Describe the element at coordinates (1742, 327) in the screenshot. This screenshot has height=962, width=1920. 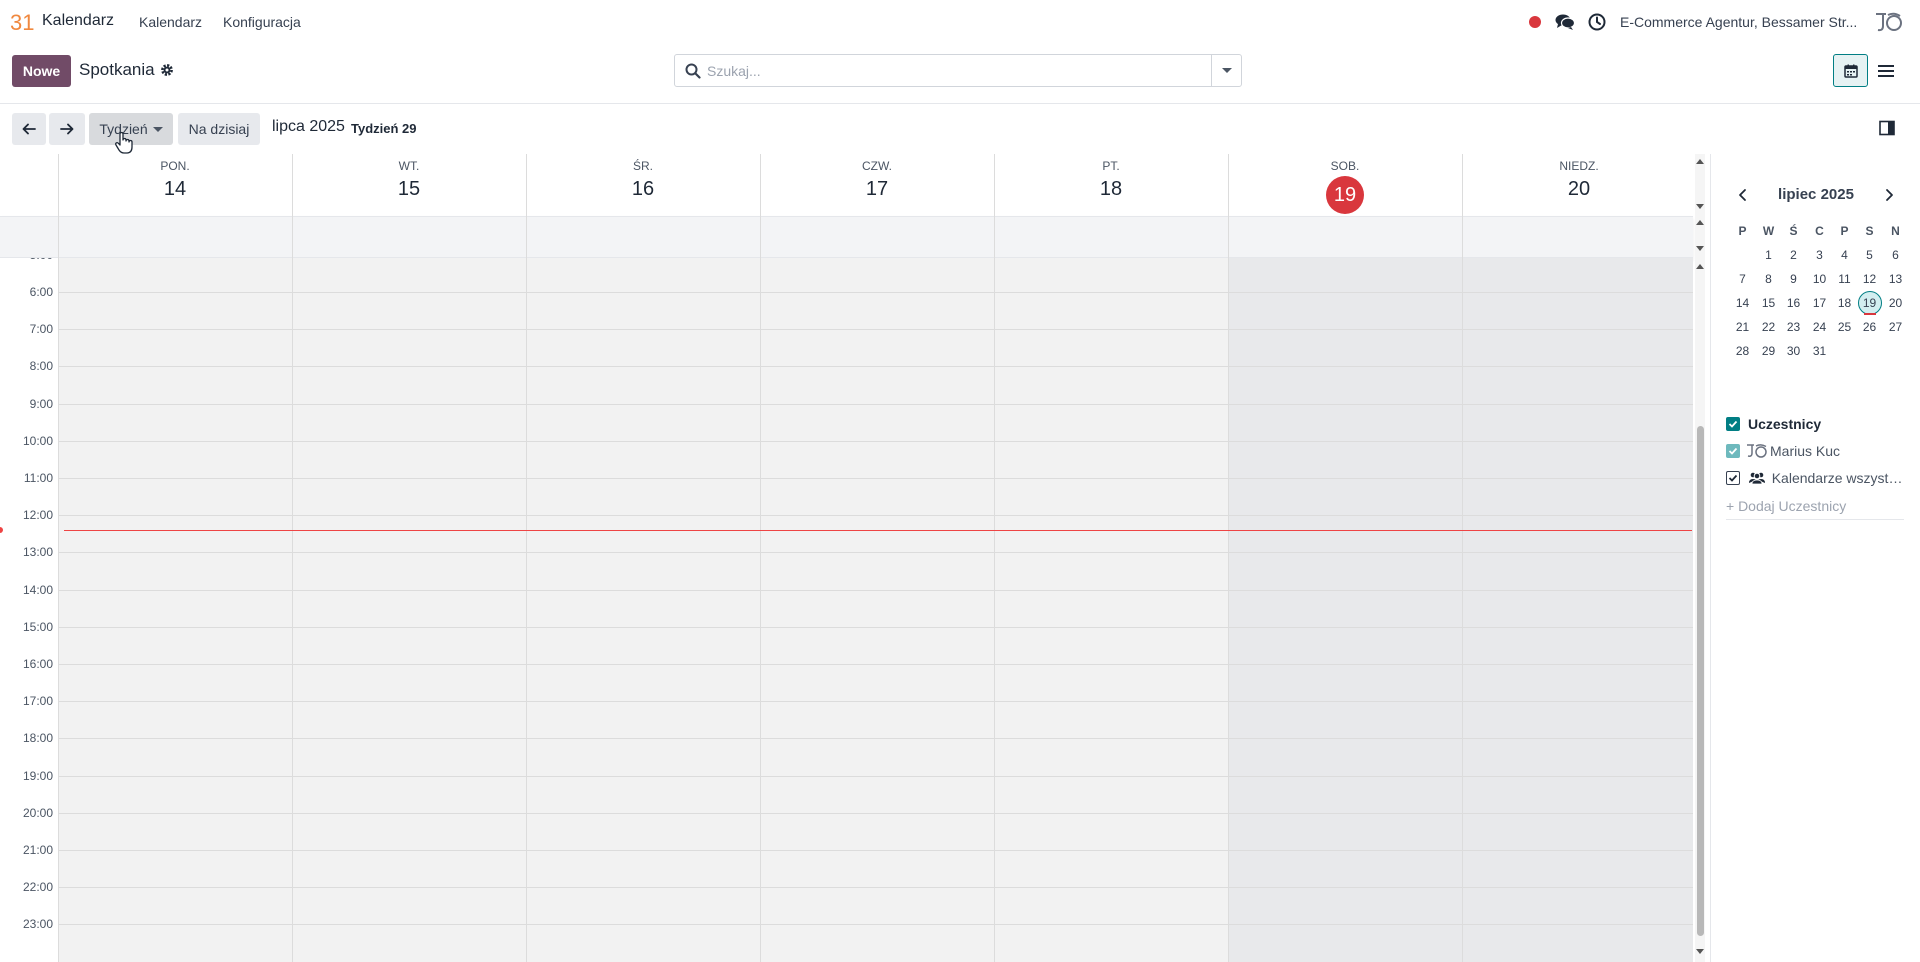
I see `mini-day: 21` at that location.